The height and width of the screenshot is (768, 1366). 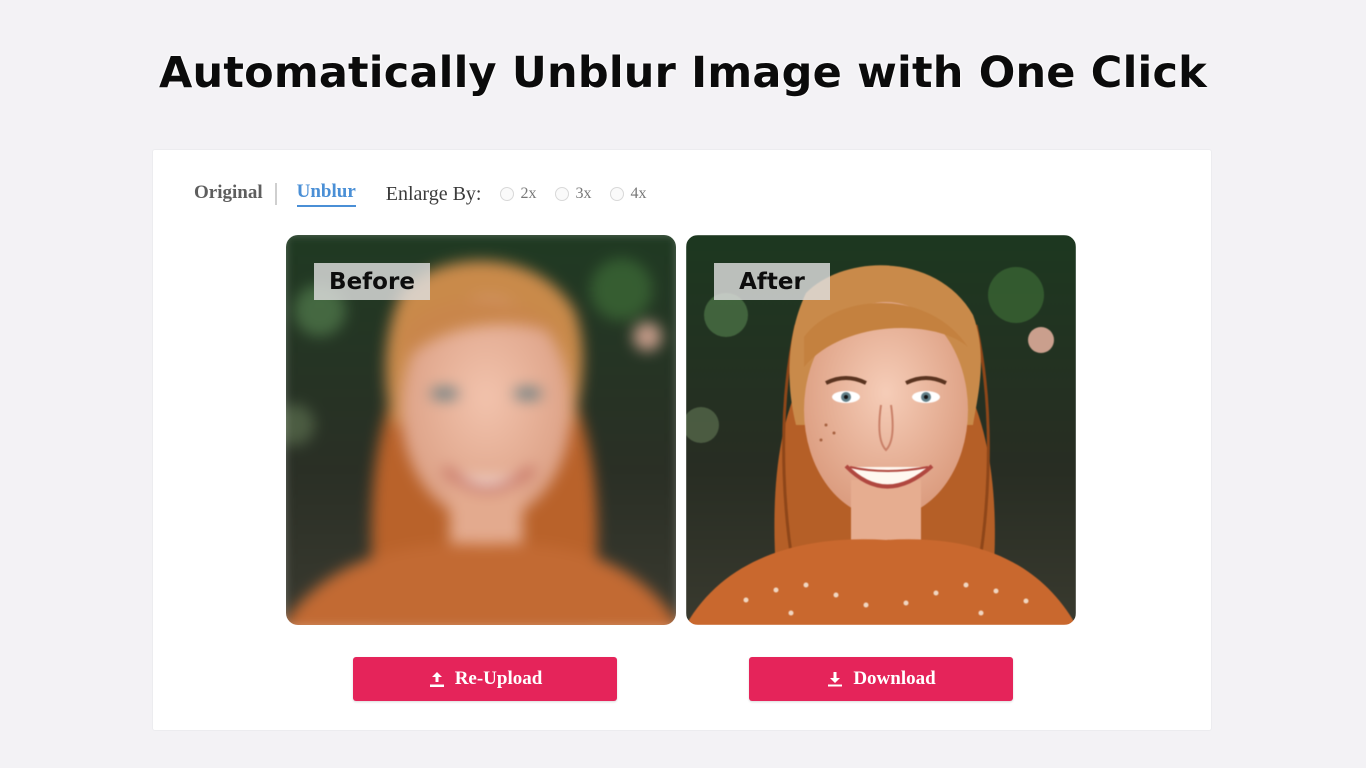 What do you see at coordinates (372, 281) in the screenshot?
I see `before-label: Before` at bounding box center [372, 281].